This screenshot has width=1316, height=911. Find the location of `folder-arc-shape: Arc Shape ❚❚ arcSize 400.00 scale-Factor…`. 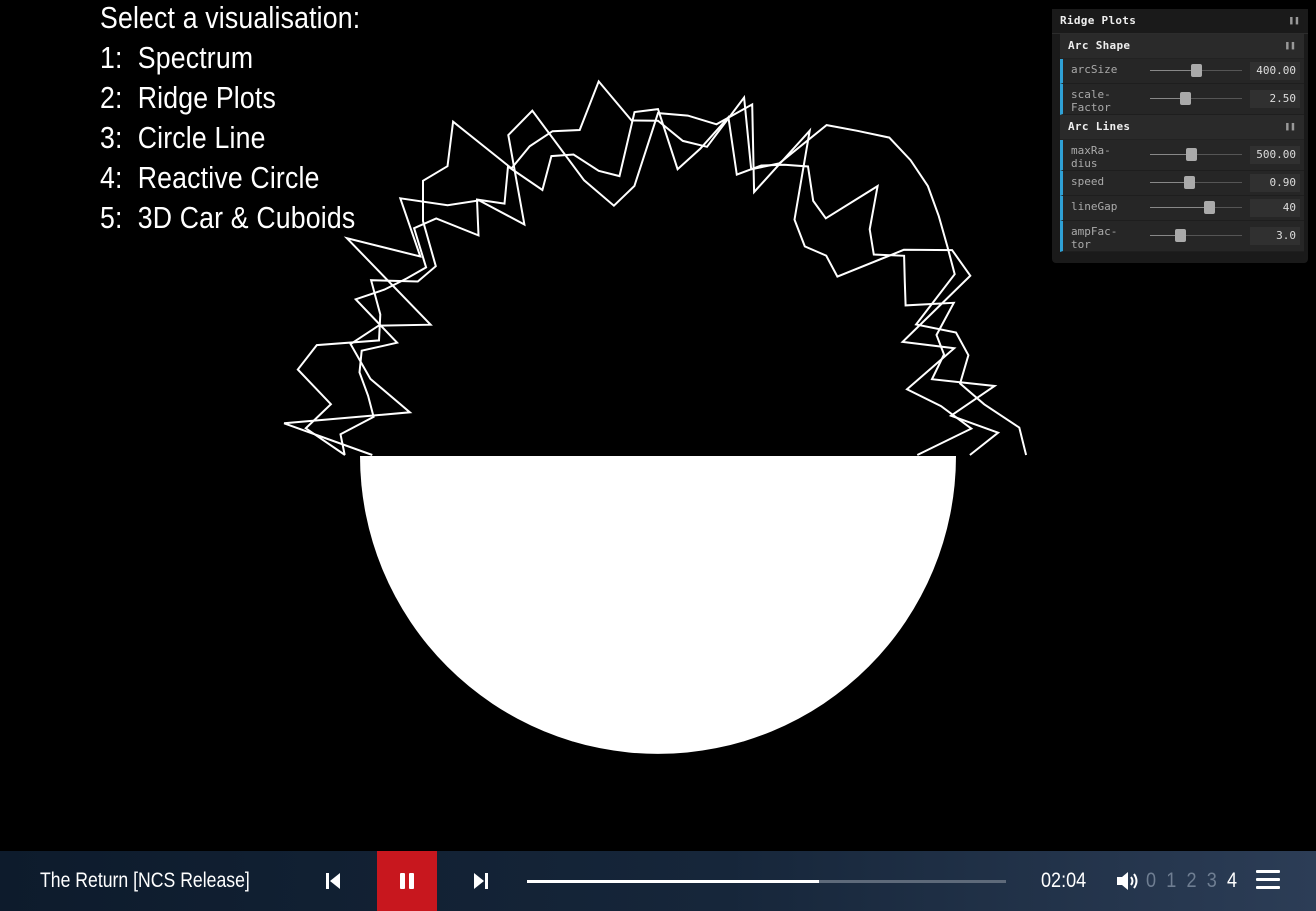

folder-arc-shape: Arc Shape ❚❚ arcSize 400.00 scale-Factor… is located at coordinates (1182, 74).